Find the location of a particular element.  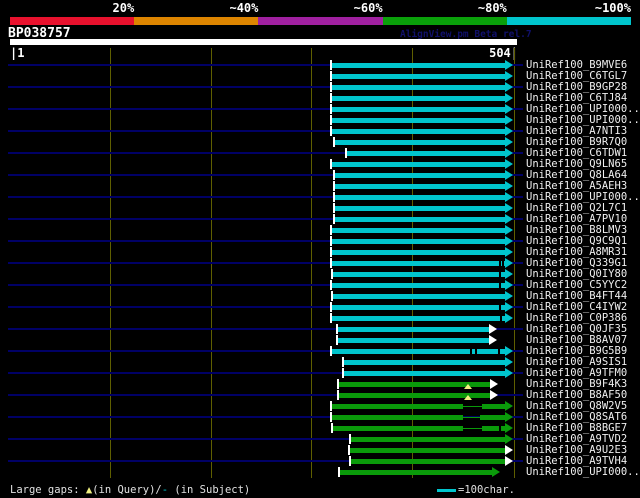

hit-label: UniRef100_UPI000.. is located at coordinates (583, 472).